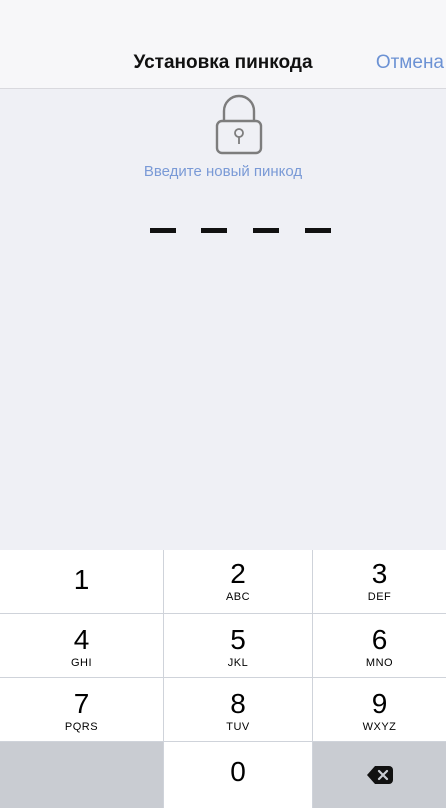 This screenshot has height=808, width=446. Describe the element at coordinates (81, 639) in the screenshot. I see `key-digit: 4` at that location.